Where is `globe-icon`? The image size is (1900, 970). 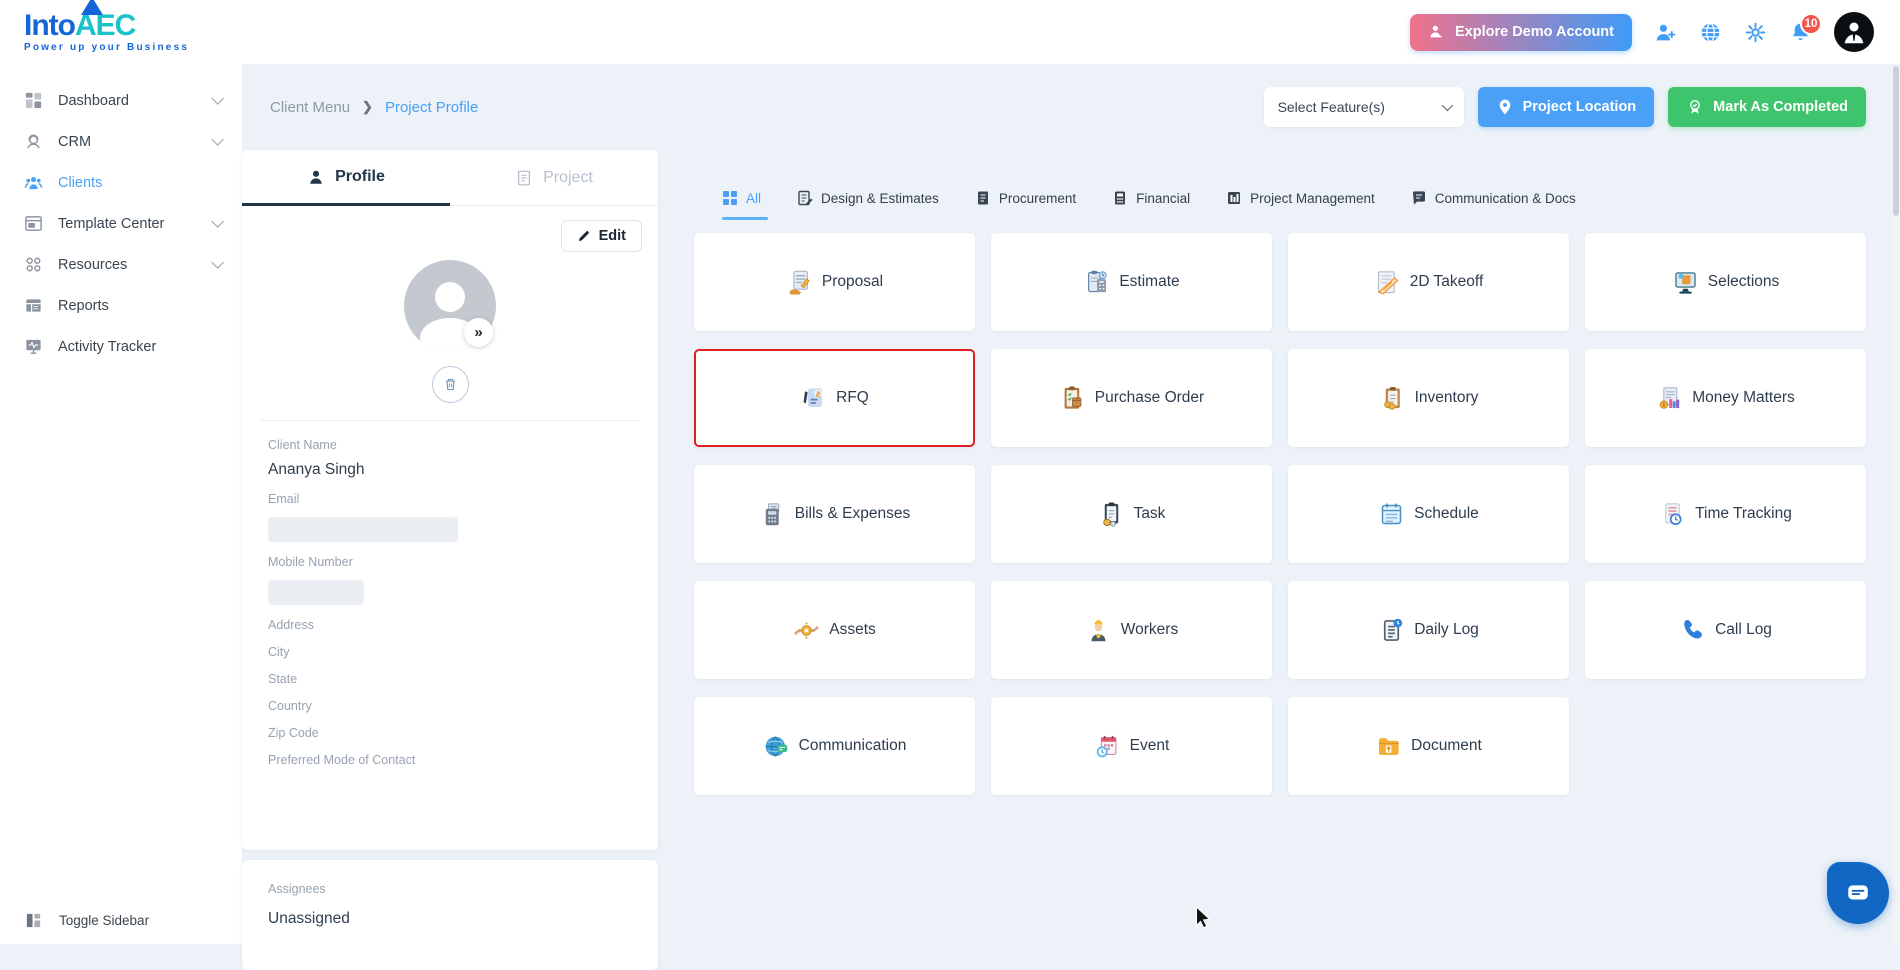 globe-icon is located at coordinates (1710, 32).